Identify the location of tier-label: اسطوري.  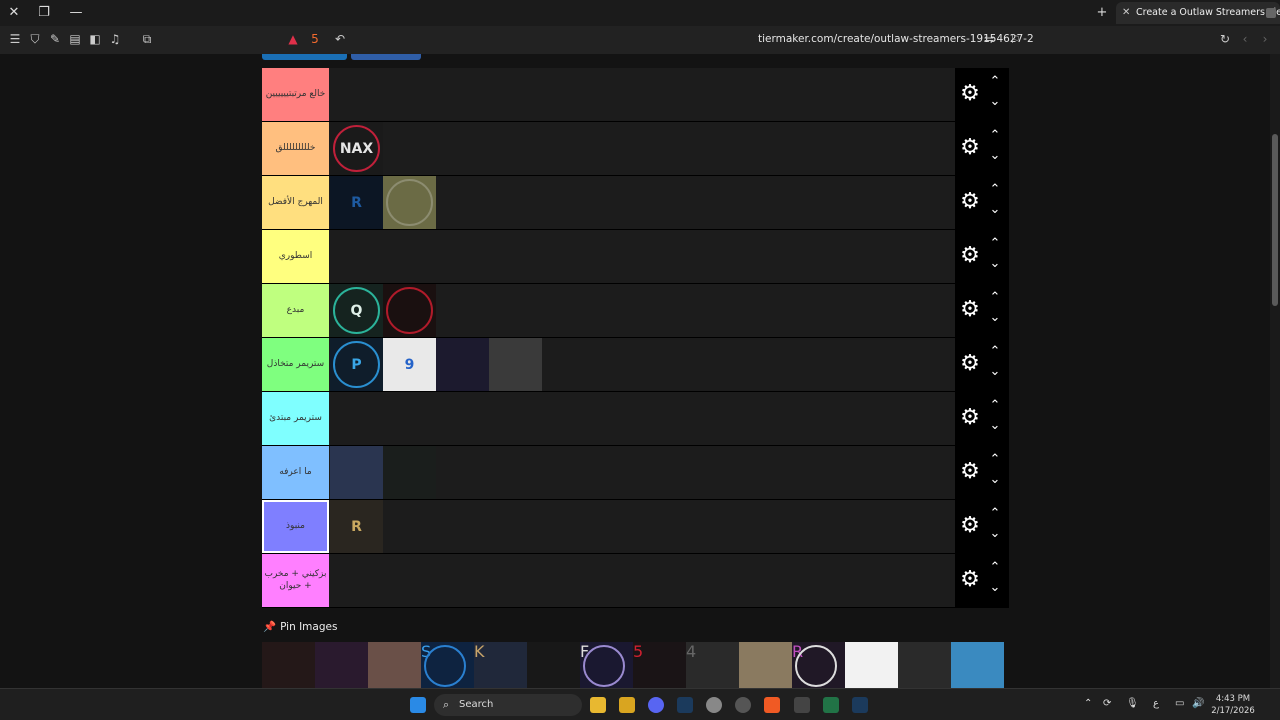
(295, 256).